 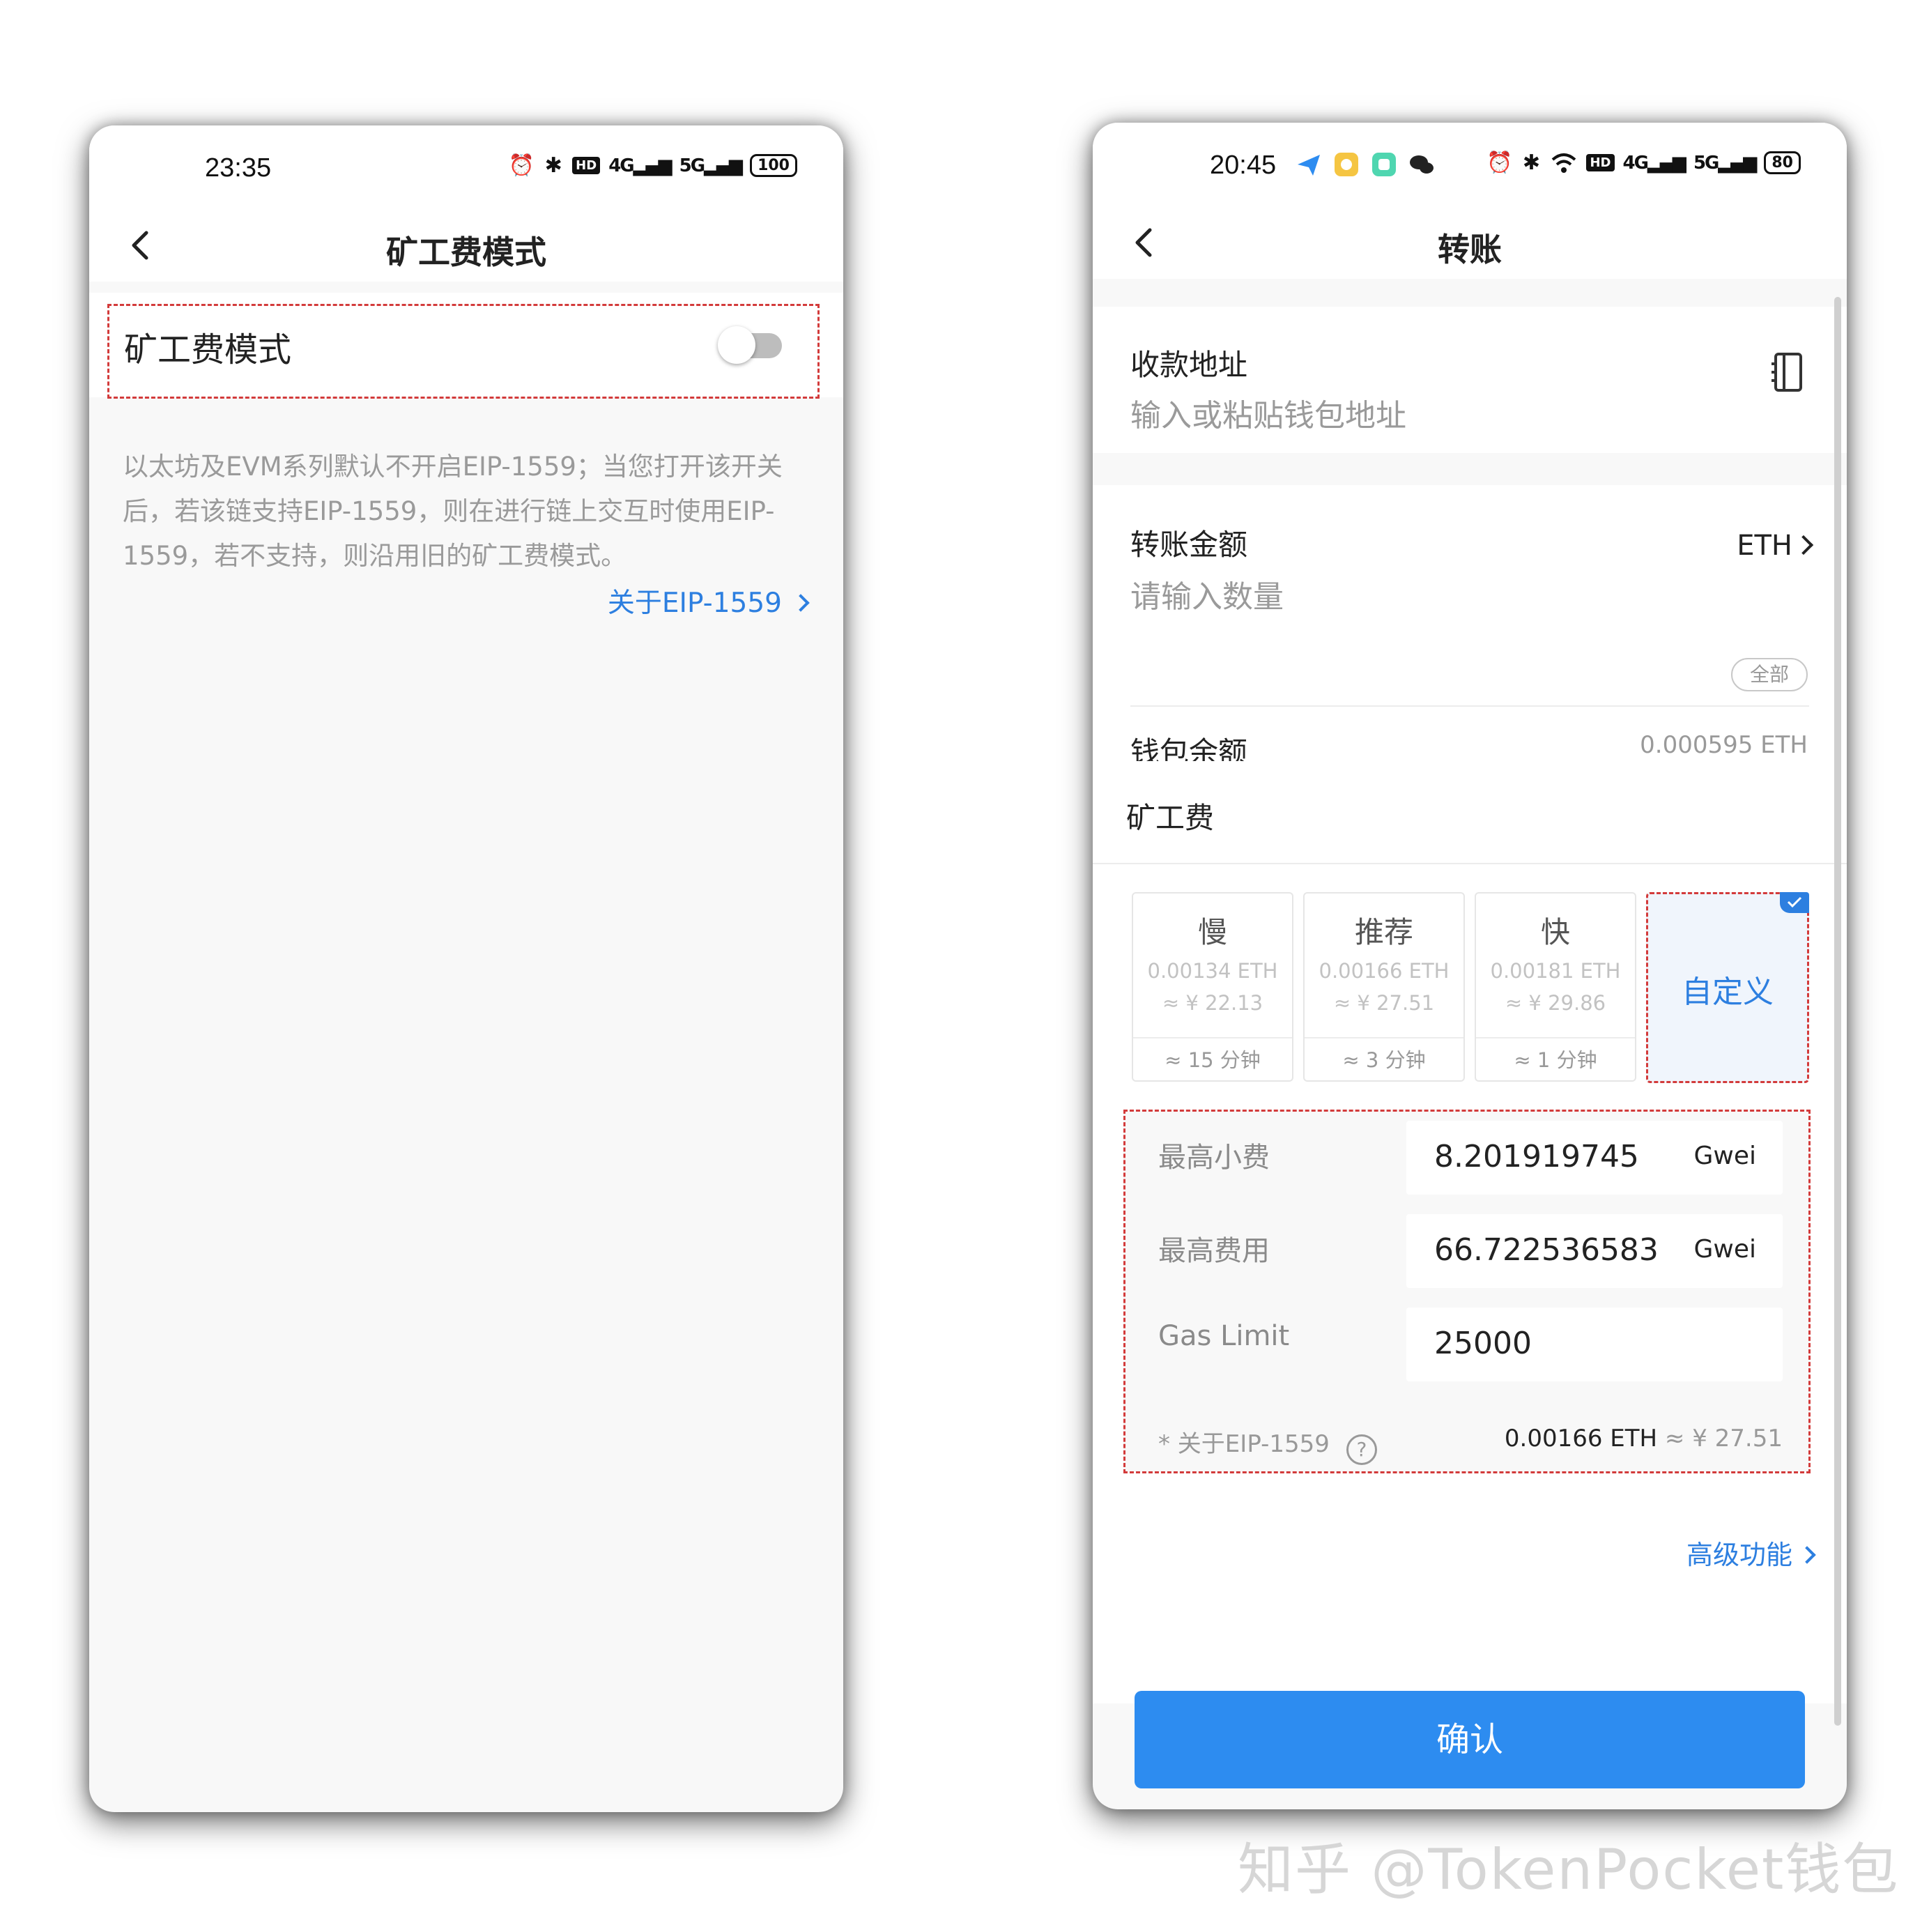 What do you see at coordinates (1470, 628) in the screenshot?
I see `amount-card: 转账金额 ETH 请输入数量 全部 钱包余额 0.000595 ETH` at bounding box center [1470, 628].